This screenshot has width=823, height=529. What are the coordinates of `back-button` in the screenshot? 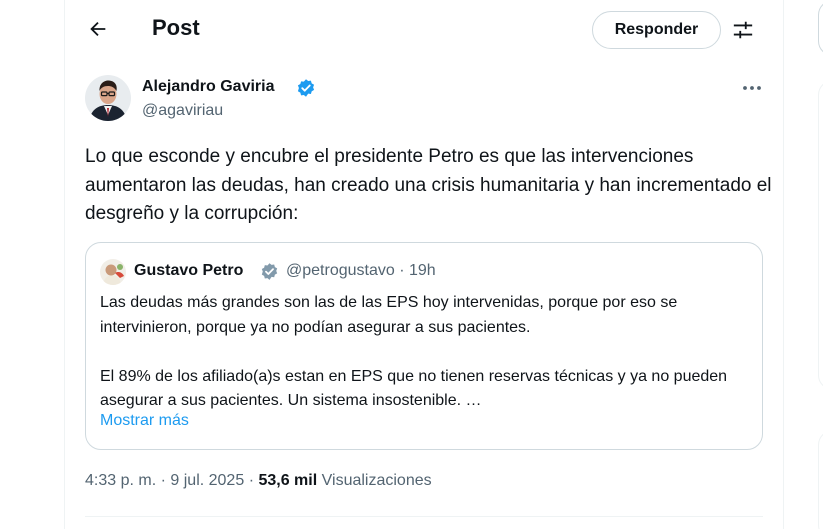 It's located at (98, 29).